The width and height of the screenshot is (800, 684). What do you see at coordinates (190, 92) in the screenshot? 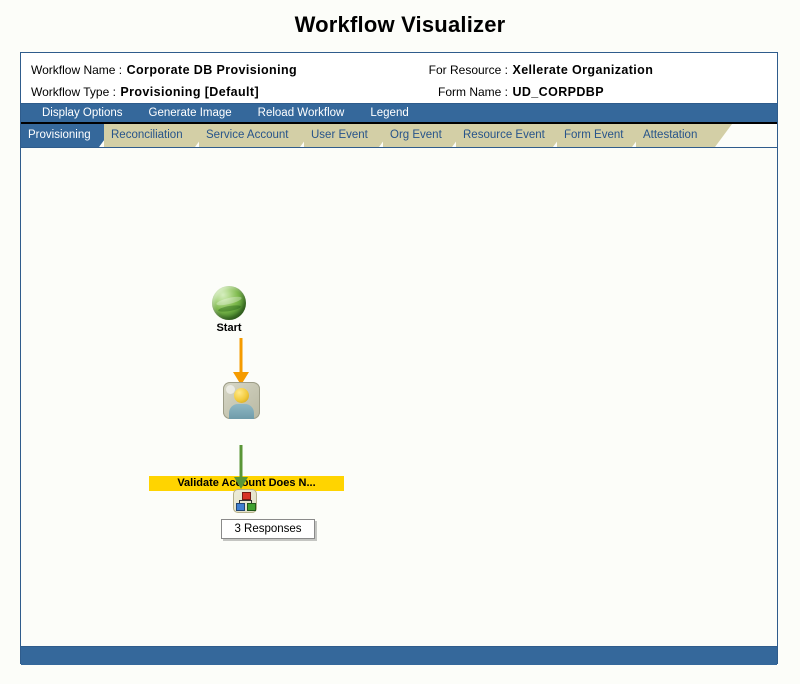
I see `workflow-type-value: Provisioning [Default]` at bounding box center [190, 92].